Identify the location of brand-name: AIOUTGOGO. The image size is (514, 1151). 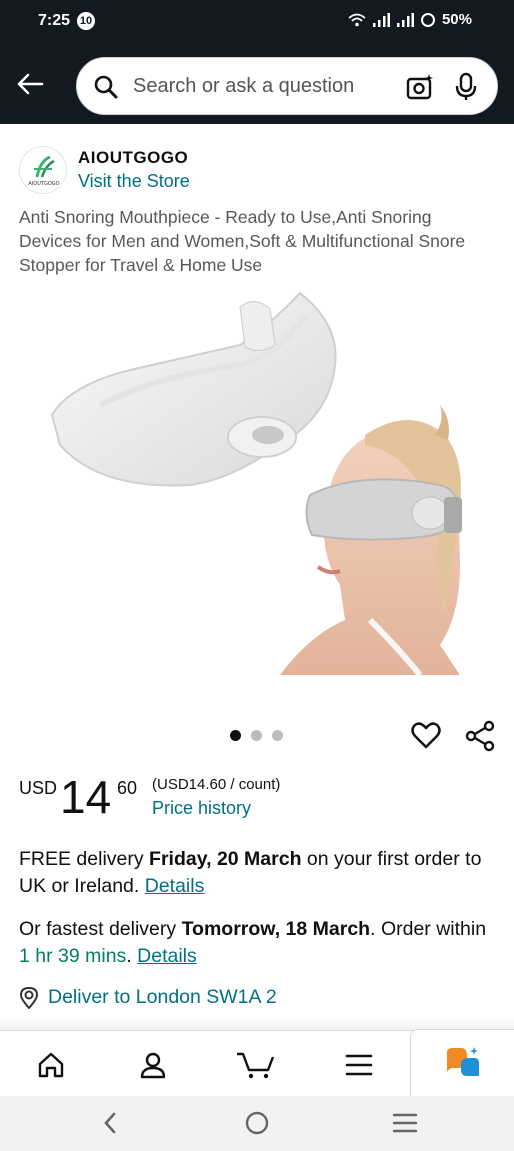
(133, 157).